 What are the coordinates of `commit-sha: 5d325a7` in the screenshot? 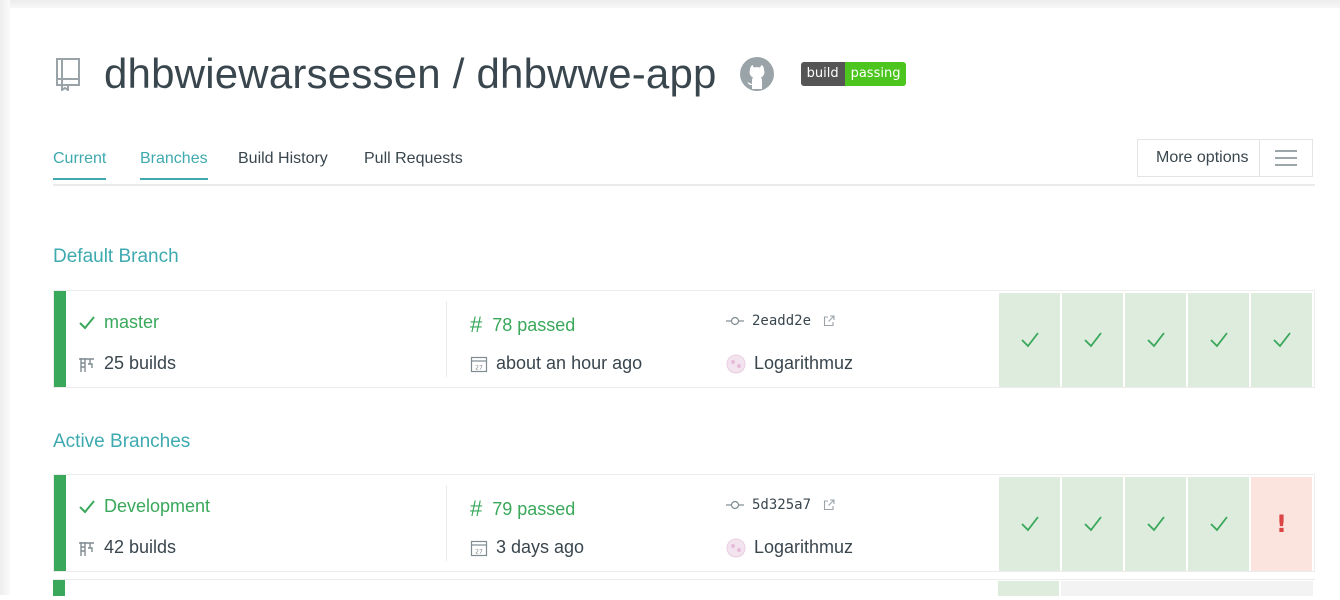 It's located at (782, 505).